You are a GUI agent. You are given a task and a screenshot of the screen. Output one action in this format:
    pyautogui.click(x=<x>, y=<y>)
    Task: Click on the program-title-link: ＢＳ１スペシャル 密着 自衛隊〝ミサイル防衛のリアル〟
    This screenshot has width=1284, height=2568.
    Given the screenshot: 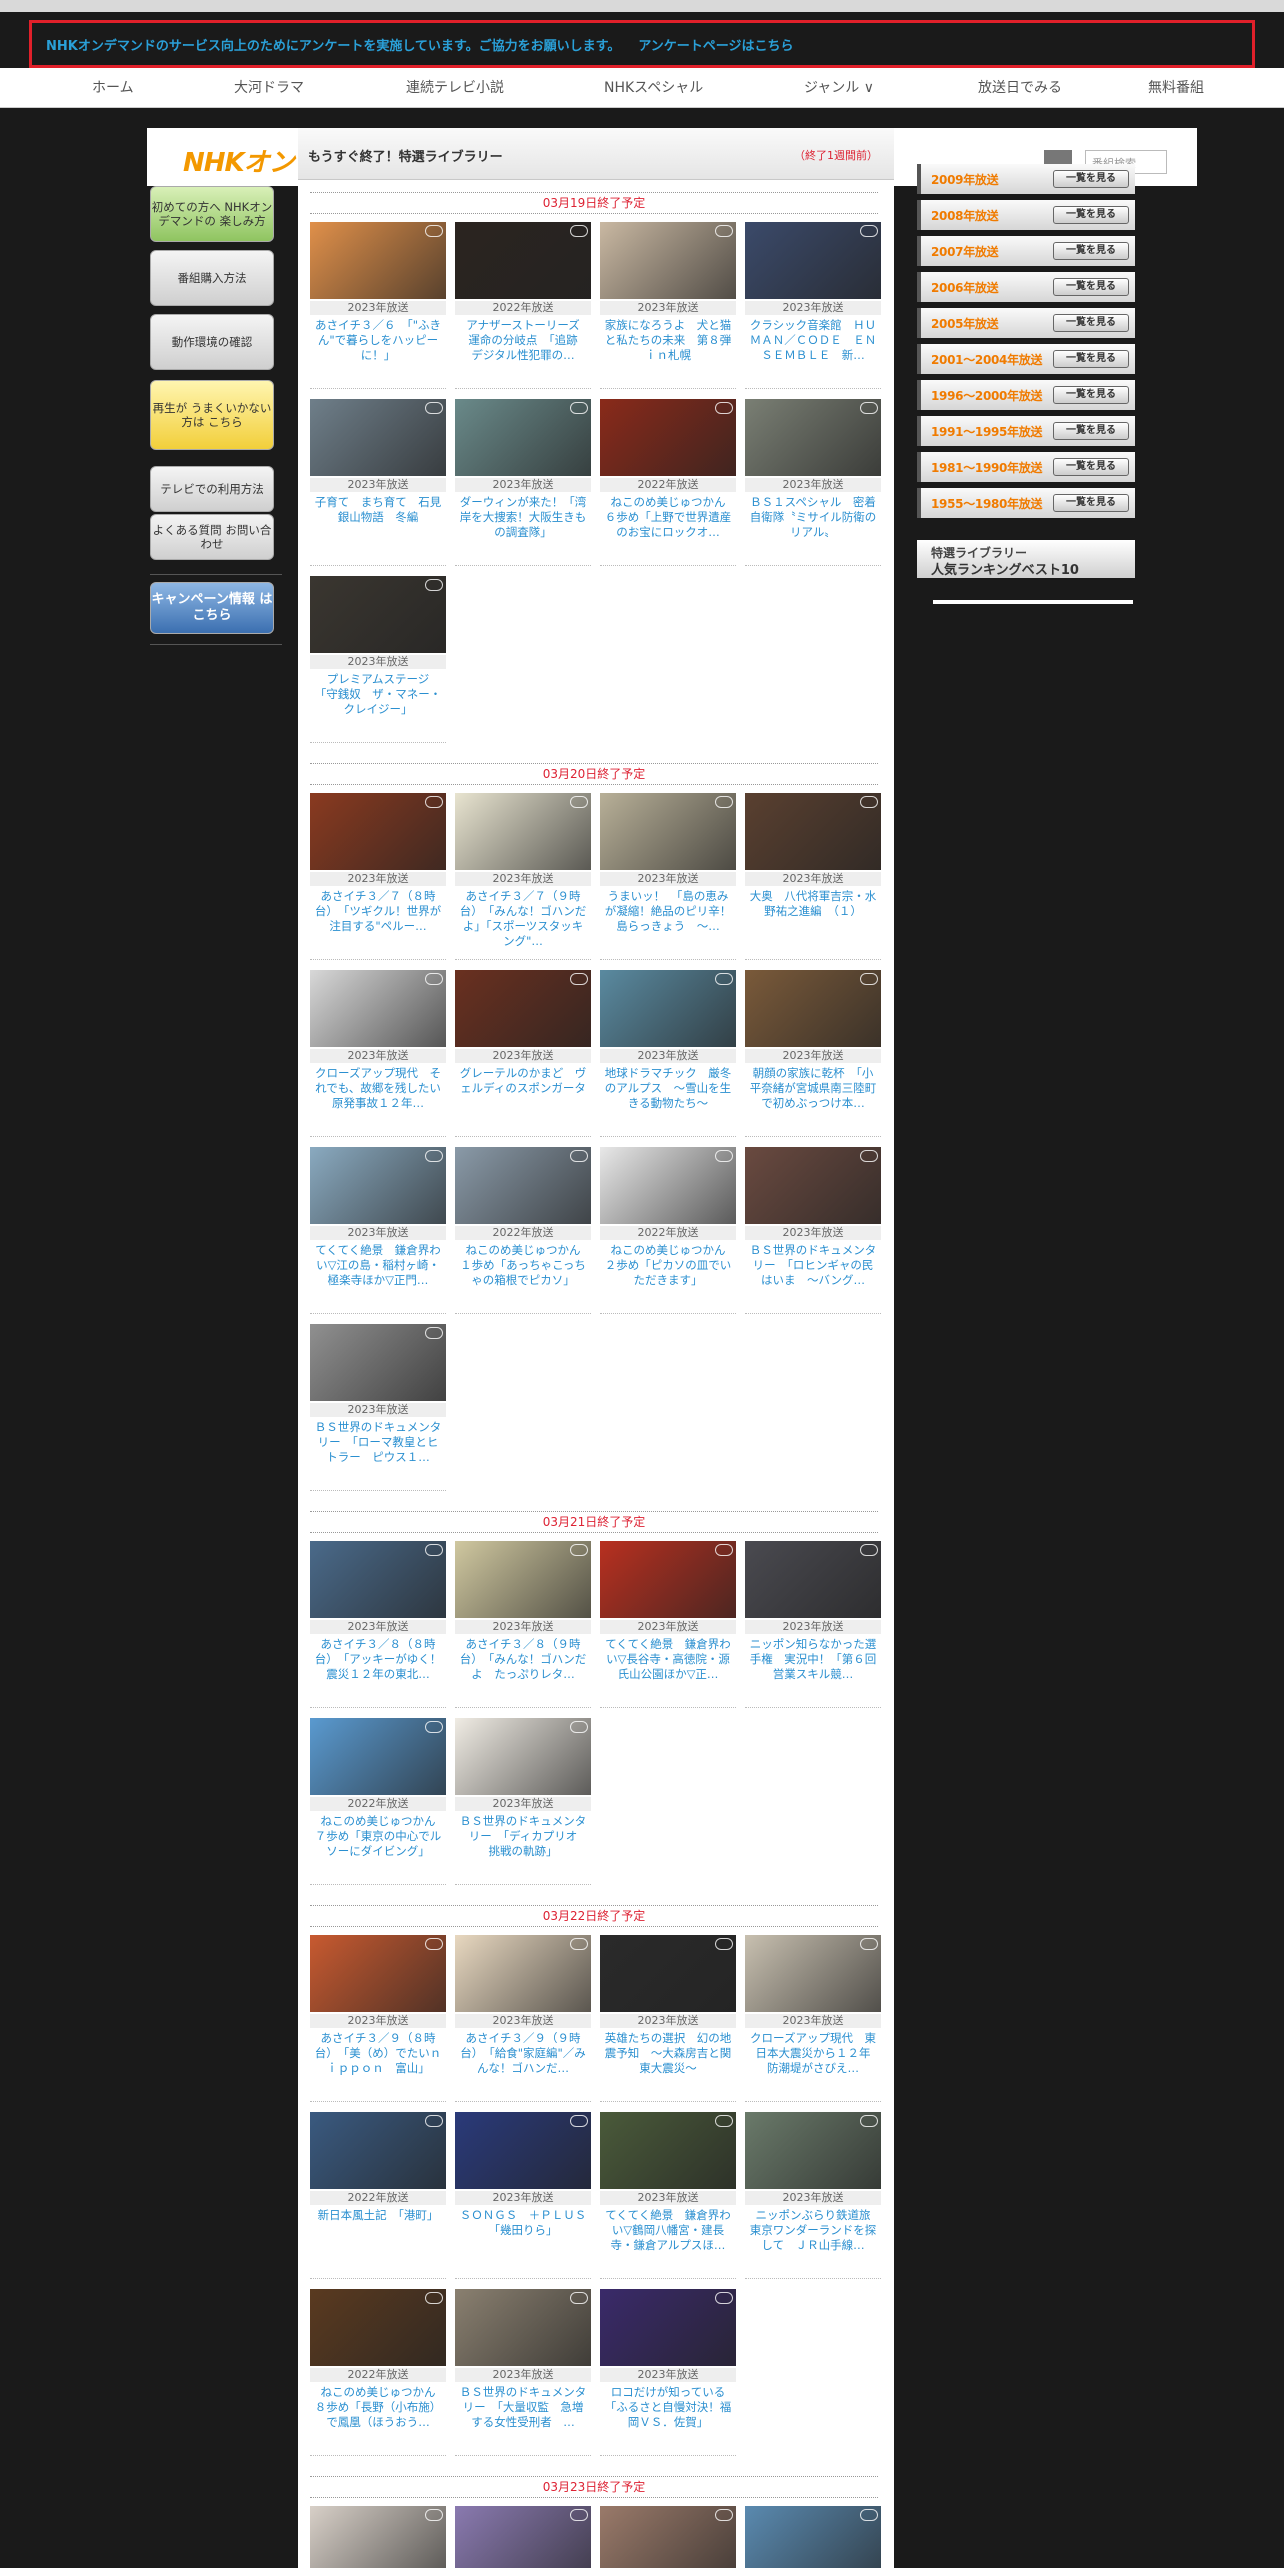 What is the action you would take?
    pyautogui.click(x=813, y=526)
    